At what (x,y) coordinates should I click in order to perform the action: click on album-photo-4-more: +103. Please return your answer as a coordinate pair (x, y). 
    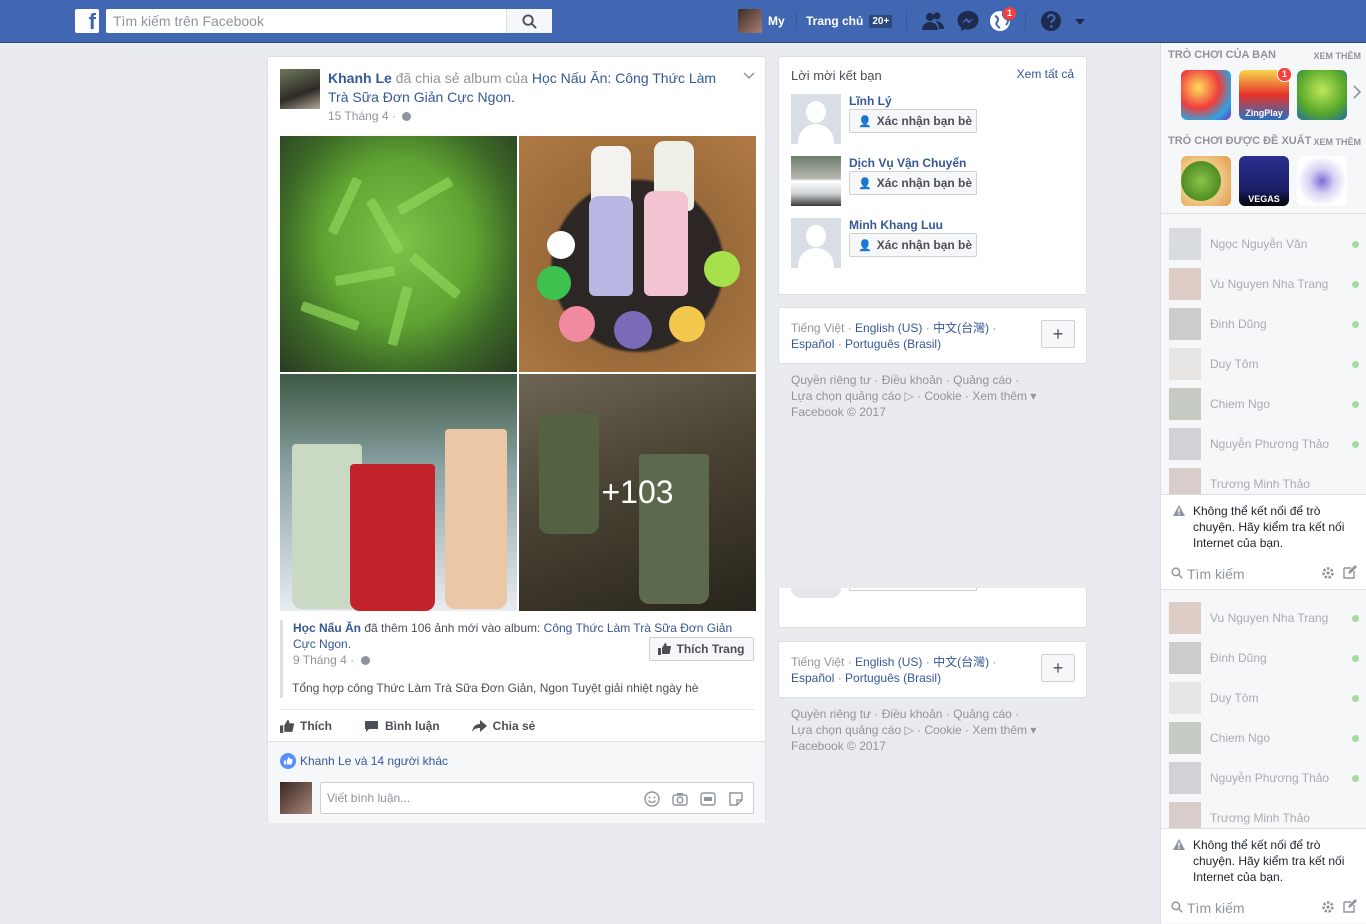
    Looking at the image, I should click on (637, 492).